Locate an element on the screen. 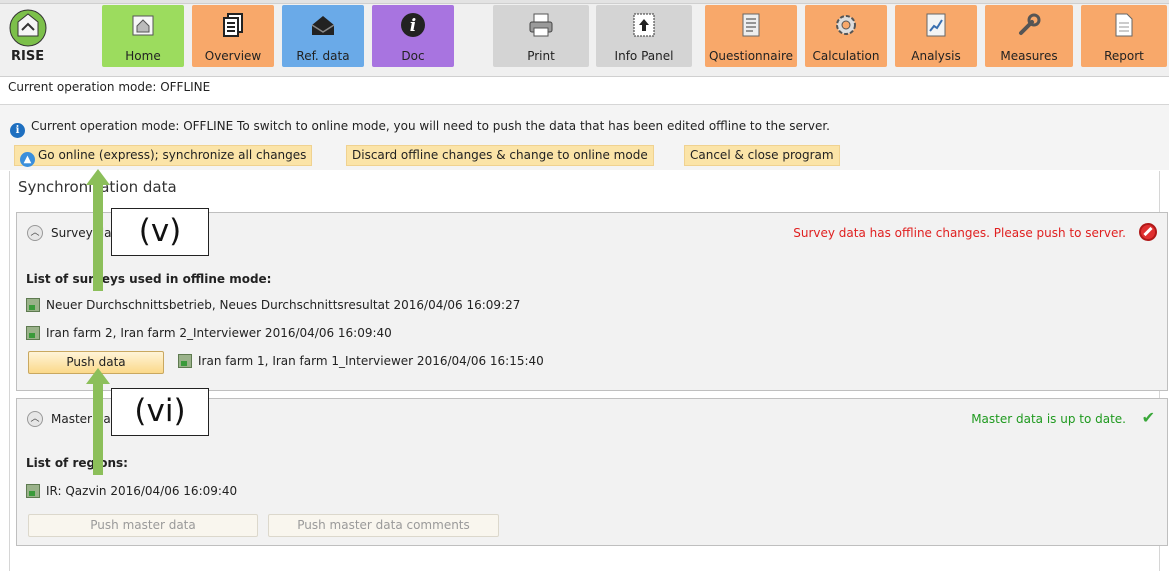 The width and height of the screenshot is (1169, 572). push-master-data-button: Push master data is located at coordinates (143, 525).